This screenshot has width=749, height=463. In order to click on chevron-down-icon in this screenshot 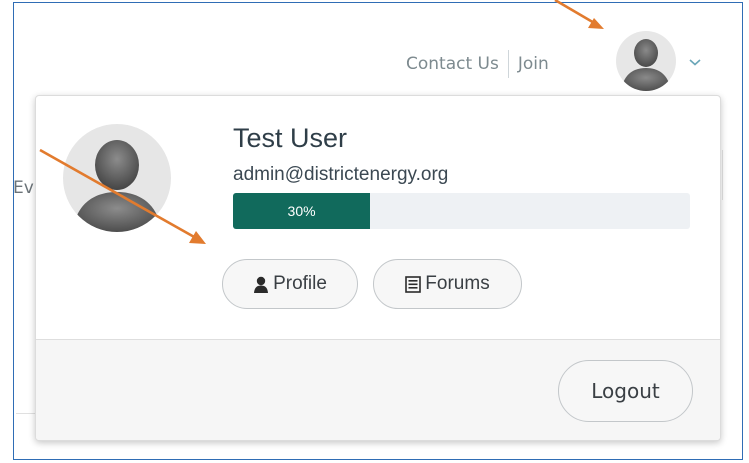, I will do `click(695, 62)`.